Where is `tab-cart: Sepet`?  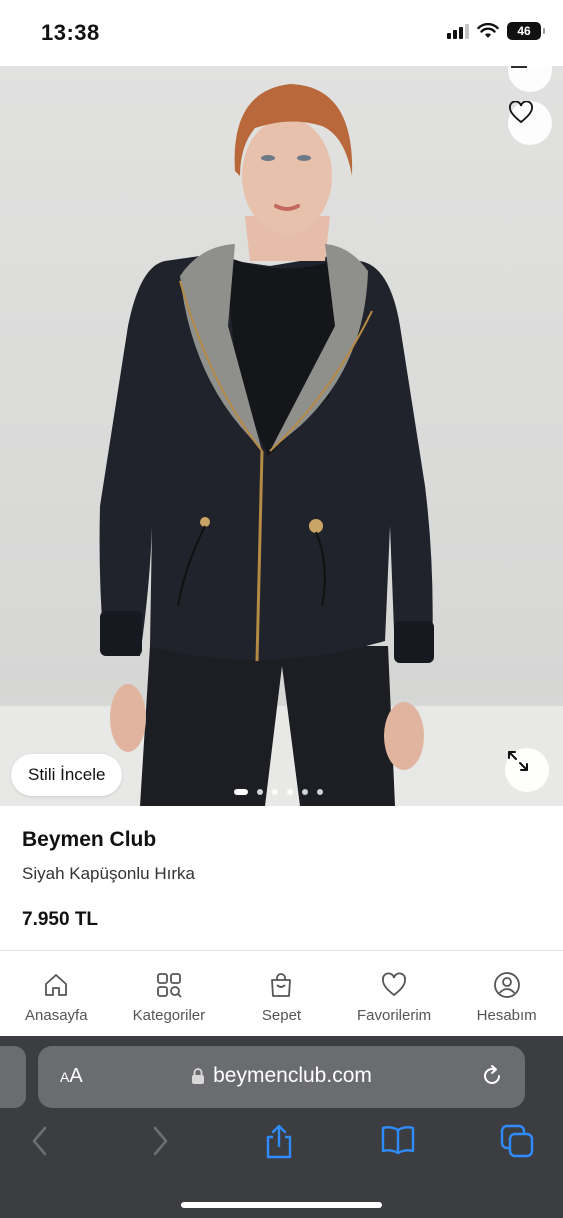
tab-cart: Sepet is located at coordinates (281, 993).